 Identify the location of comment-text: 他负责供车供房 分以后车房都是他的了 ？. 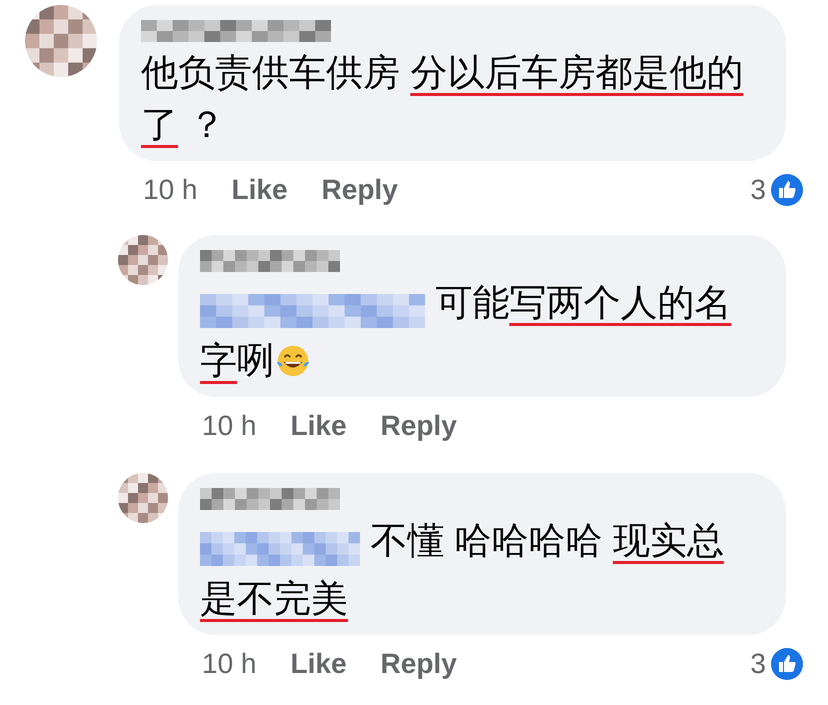
(442, 99).